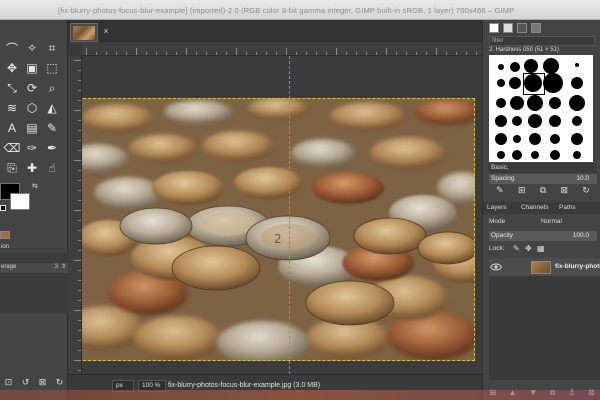 The image size is (600, 400). I want to click on airbrush-icon: ✑, so click(32, 148).